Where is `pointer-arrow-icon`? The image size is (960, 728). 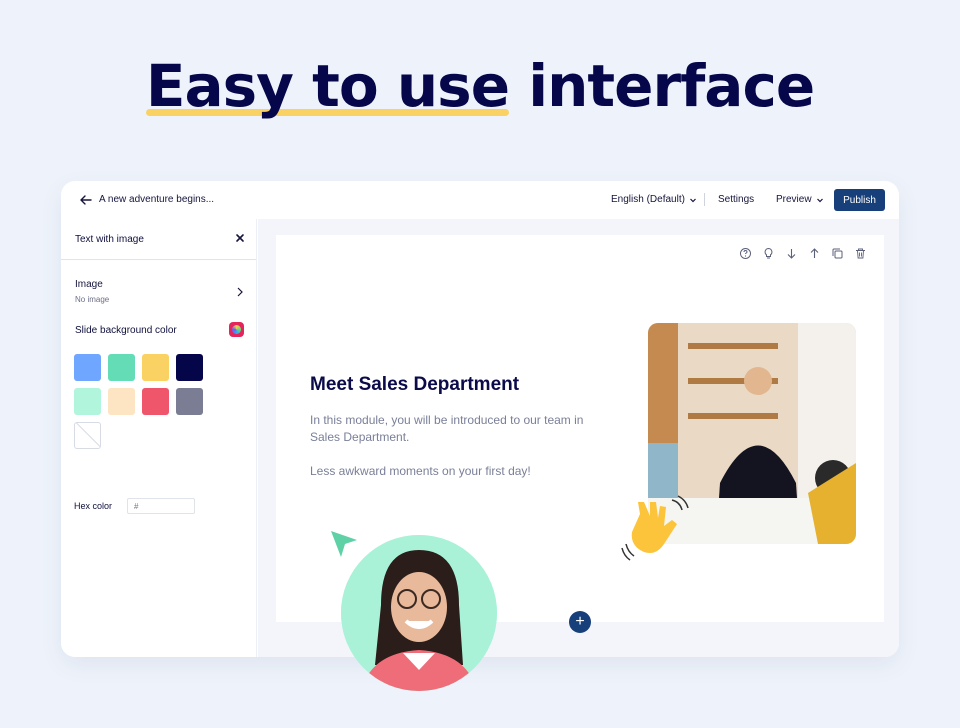 pointer-arrow-icon is located at coordinates (344, 544).